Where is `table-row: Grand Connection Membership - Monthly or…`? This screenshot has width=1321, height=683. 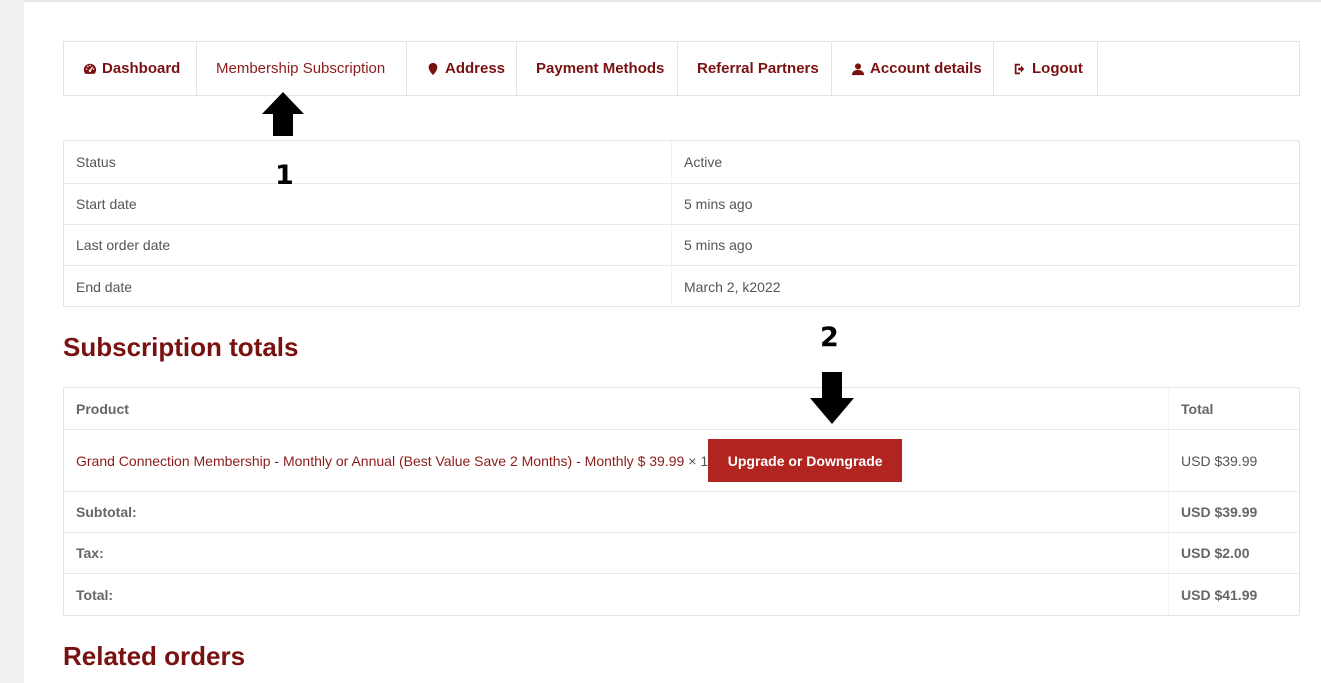
table-row: Grand Connection Membership - Monthly or… is located at coordinates (681, 461).